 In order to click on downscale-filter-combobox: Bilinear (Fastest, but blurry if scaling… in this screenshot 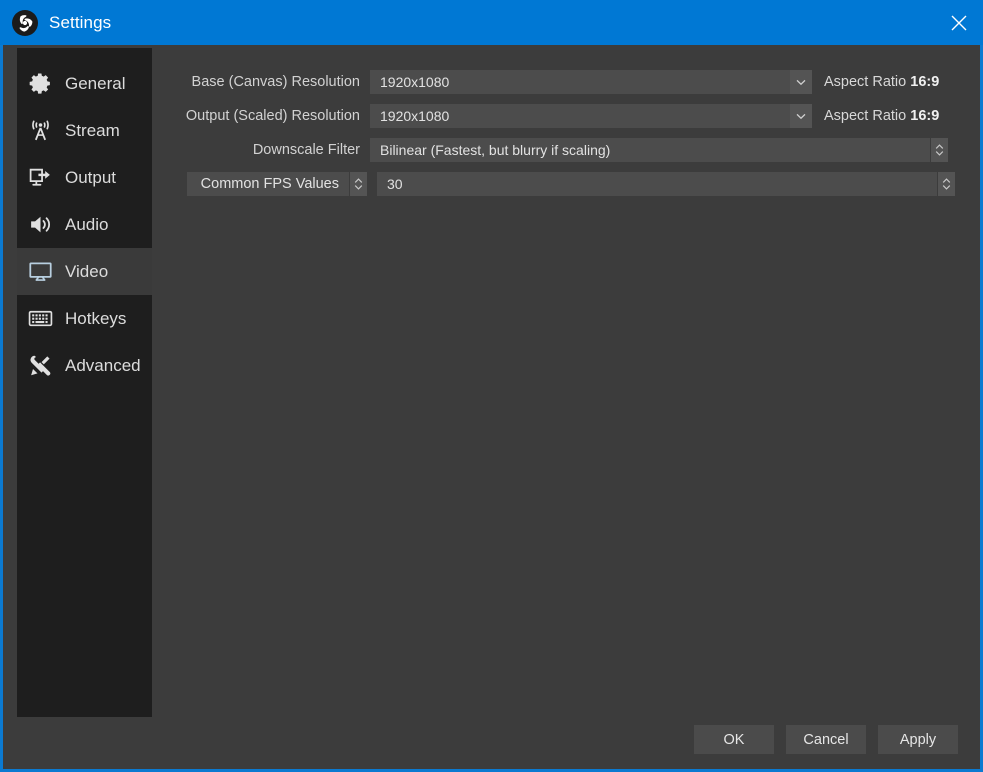, I will do `click(659, 150)`.